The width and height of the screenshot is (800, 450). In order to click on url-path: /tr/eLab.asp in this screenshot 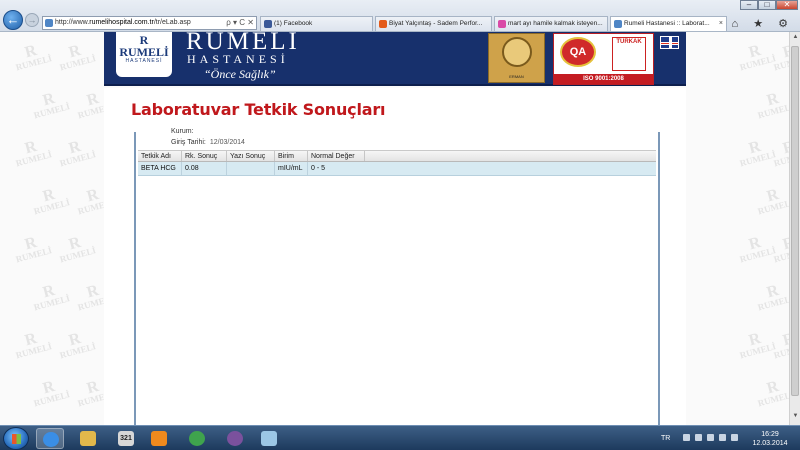, I will do `click(172, 22)`.